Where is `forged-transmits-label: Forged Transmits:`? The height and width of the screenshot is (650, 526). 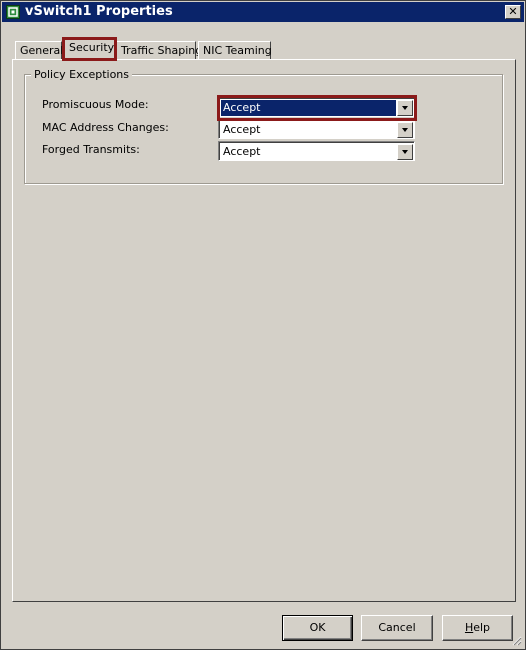
forged-transmits-label: Forged Transmits: is located at coordinates (91, 149).